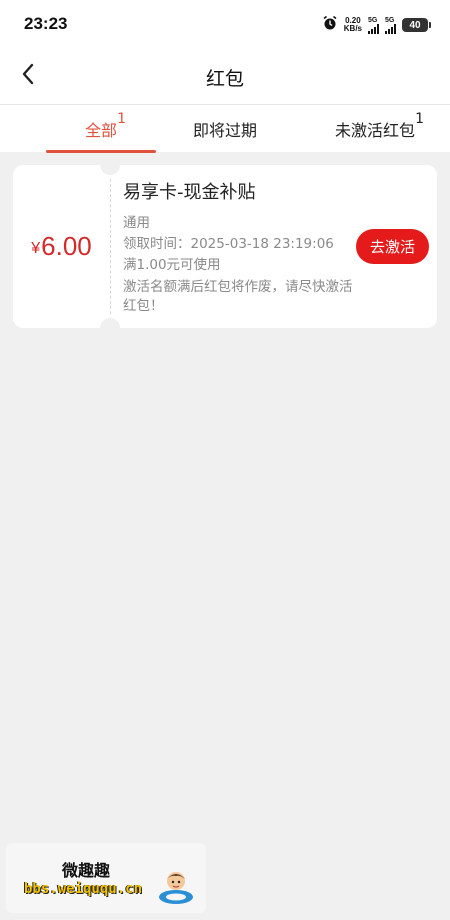 The width and height of the screenshot is (450, 920). I want to click on watermark-url: bbs.weiququ.cn, so click(83, 889).